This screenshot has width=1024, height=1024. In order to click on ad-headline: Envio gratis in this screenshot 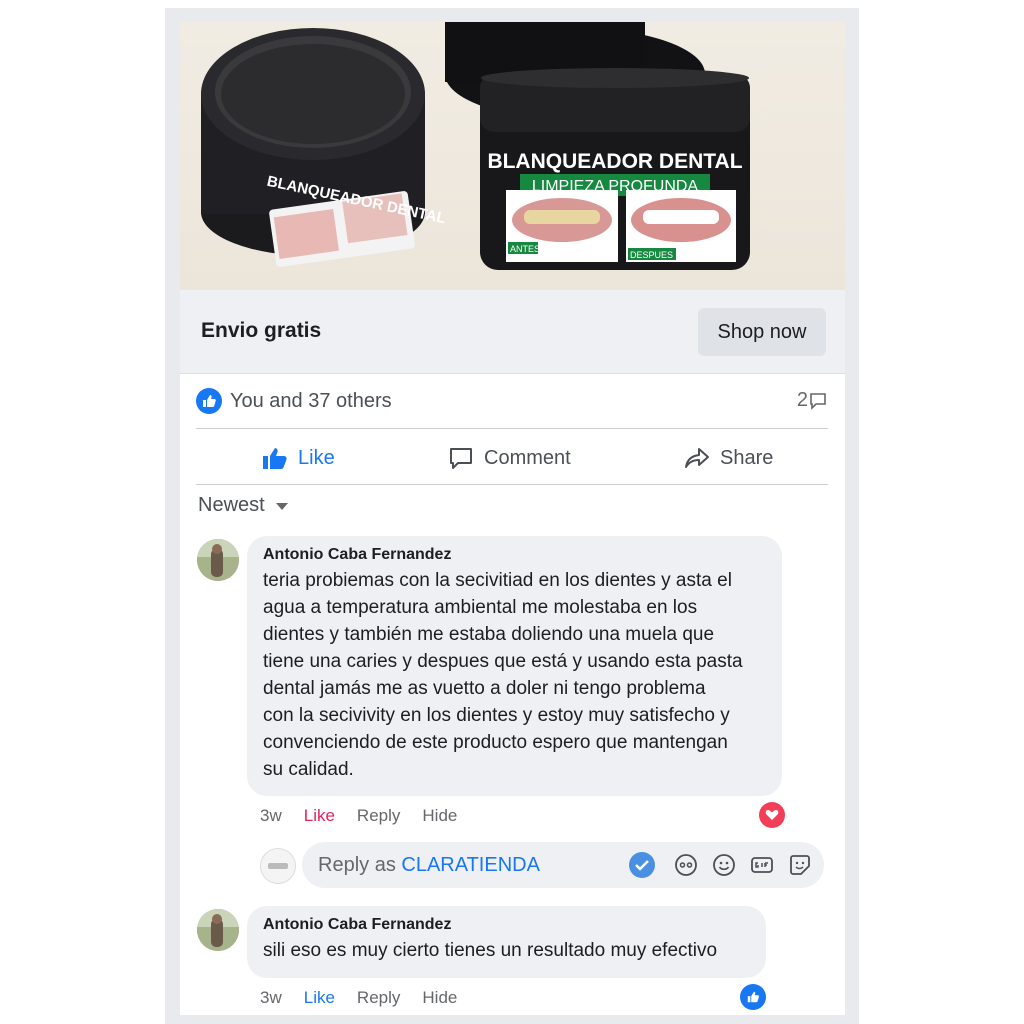, I will do `click(261, 330)`.